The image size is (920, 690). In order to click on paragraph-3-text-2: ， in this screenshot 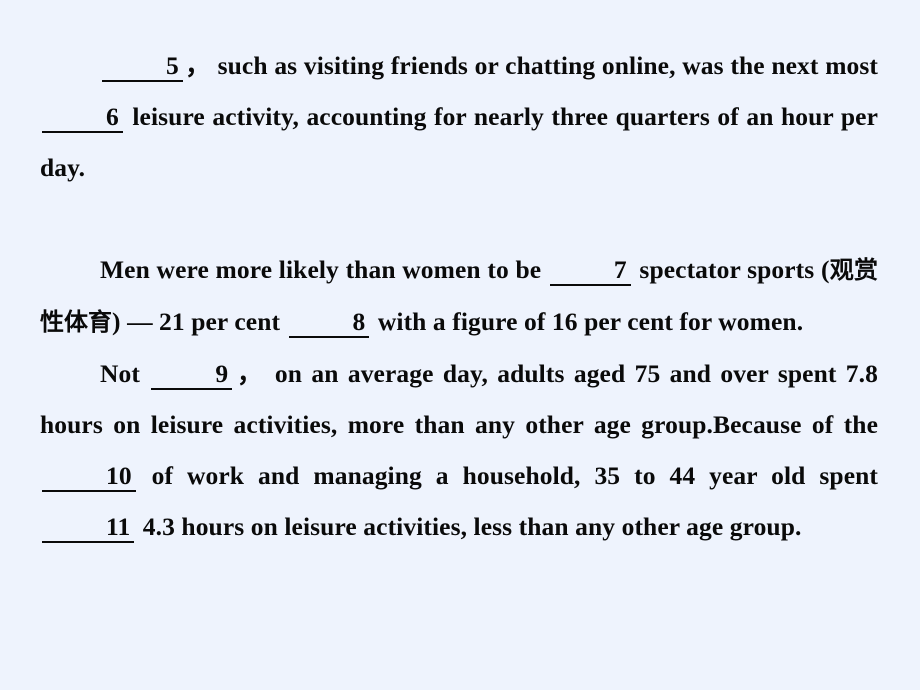, I will do `click(250, 373)`.